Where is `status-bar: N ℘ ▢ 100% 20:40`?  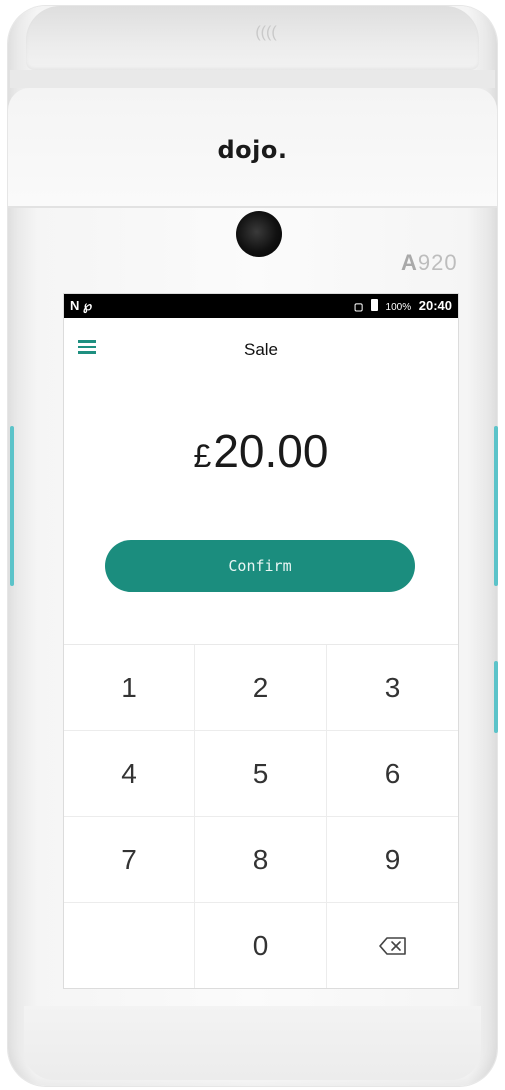
status-bar: N ℘ ▢ 100% 20:40 is located at coordinates (261, 306).